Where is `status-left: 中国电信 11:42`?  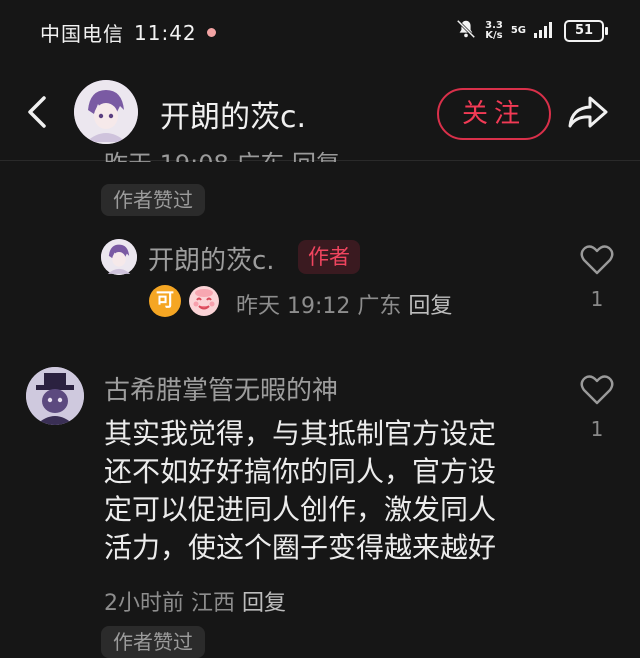
status-left: 中国电信 11:42 is located at coordinates (128, 32).